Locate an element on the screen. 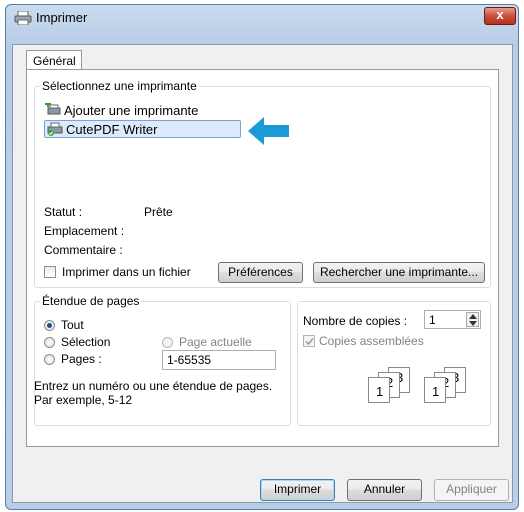 This screenshot has height=512, width=524. printer-icon is located at coordinates (23, 18).